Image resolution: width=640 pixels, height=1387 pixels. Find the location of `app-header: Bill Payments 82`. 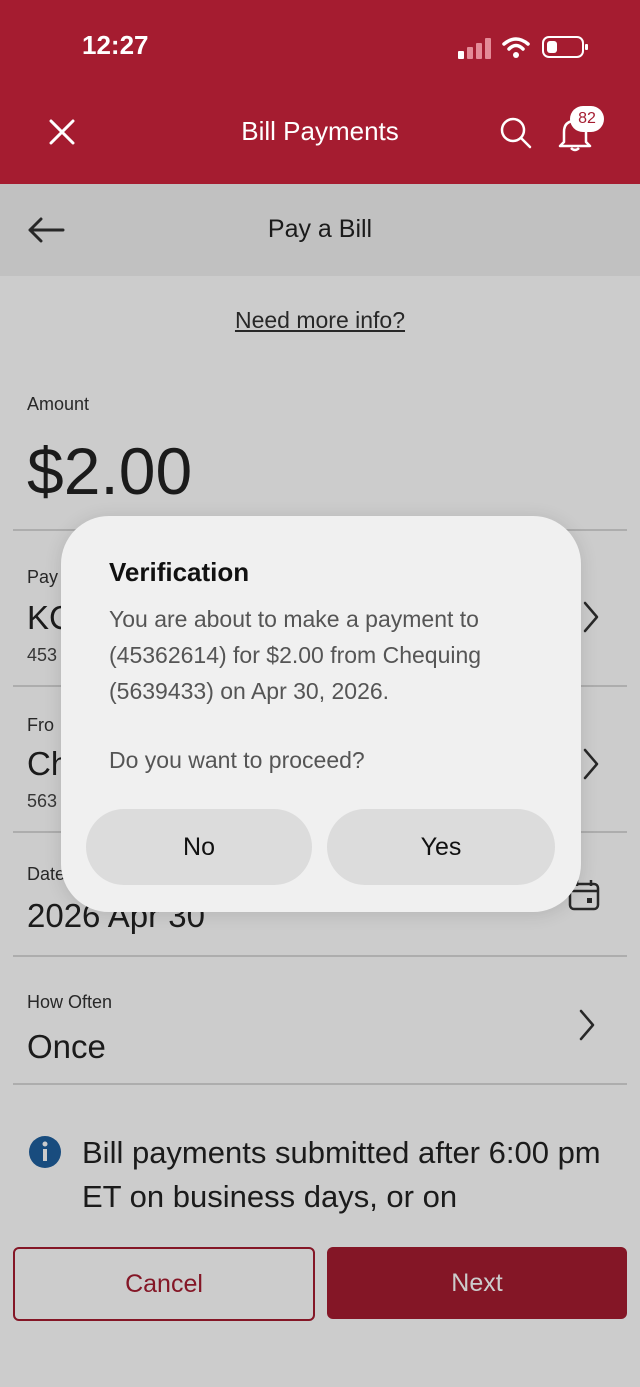

app-header: Bill Payments 82 is located at coordinates (320, 137).